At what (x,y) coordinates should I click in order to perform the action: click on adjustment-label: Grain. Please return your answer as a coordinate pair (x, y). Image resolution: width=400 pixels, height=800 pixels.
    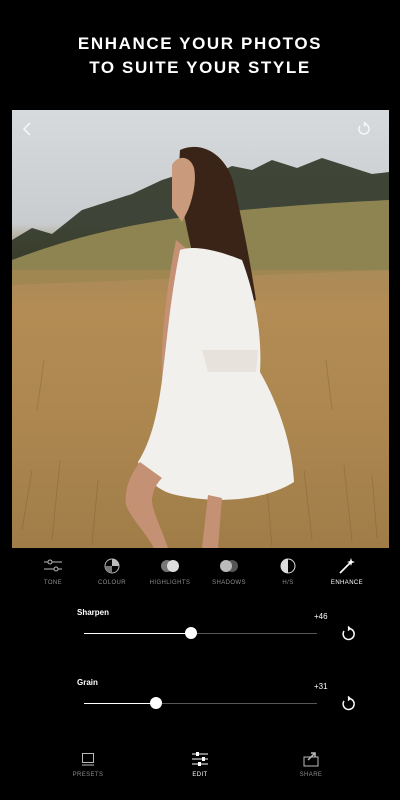
    Looking at the image, I should click on (87, 682).